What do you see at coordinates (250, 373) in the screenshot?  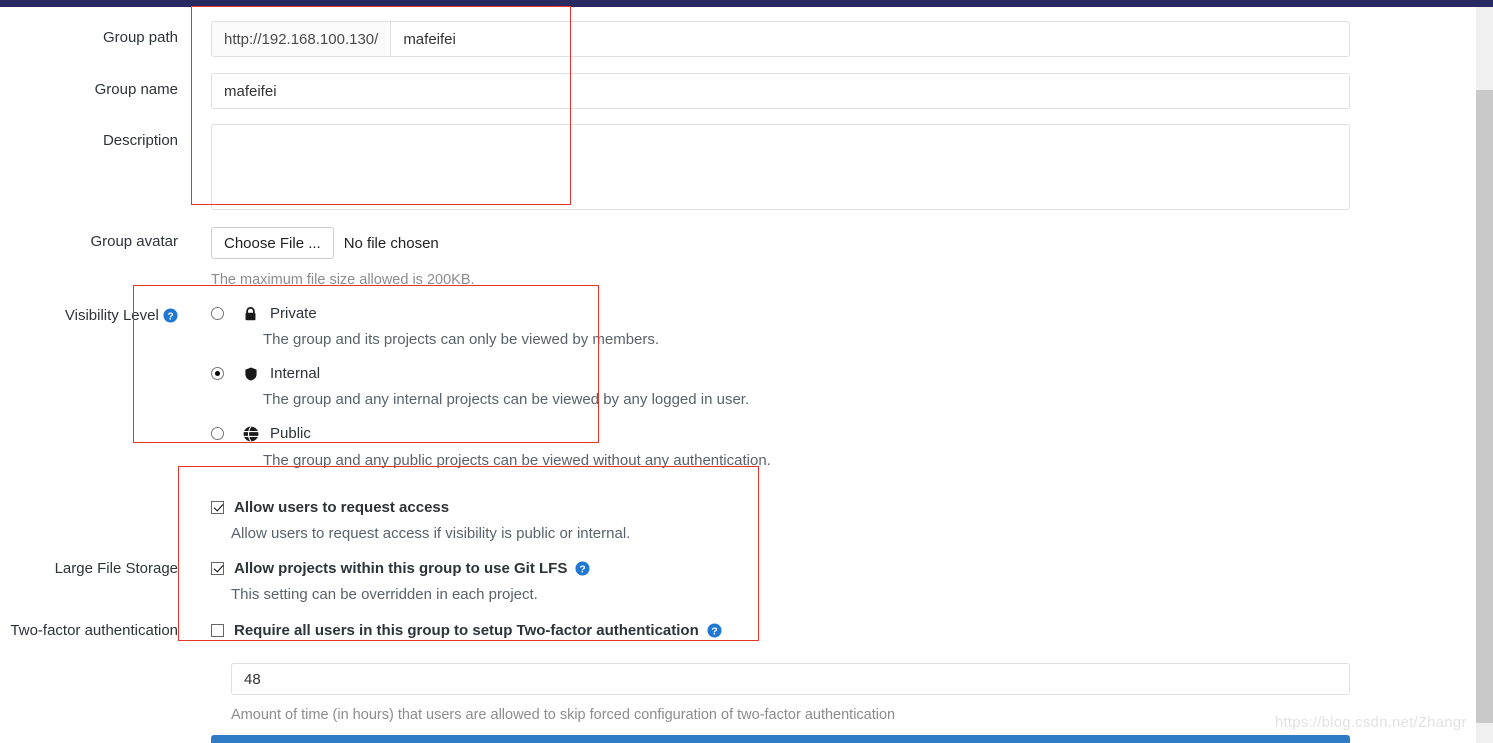 I see `shield-icon` at bounding box center [250, 373].